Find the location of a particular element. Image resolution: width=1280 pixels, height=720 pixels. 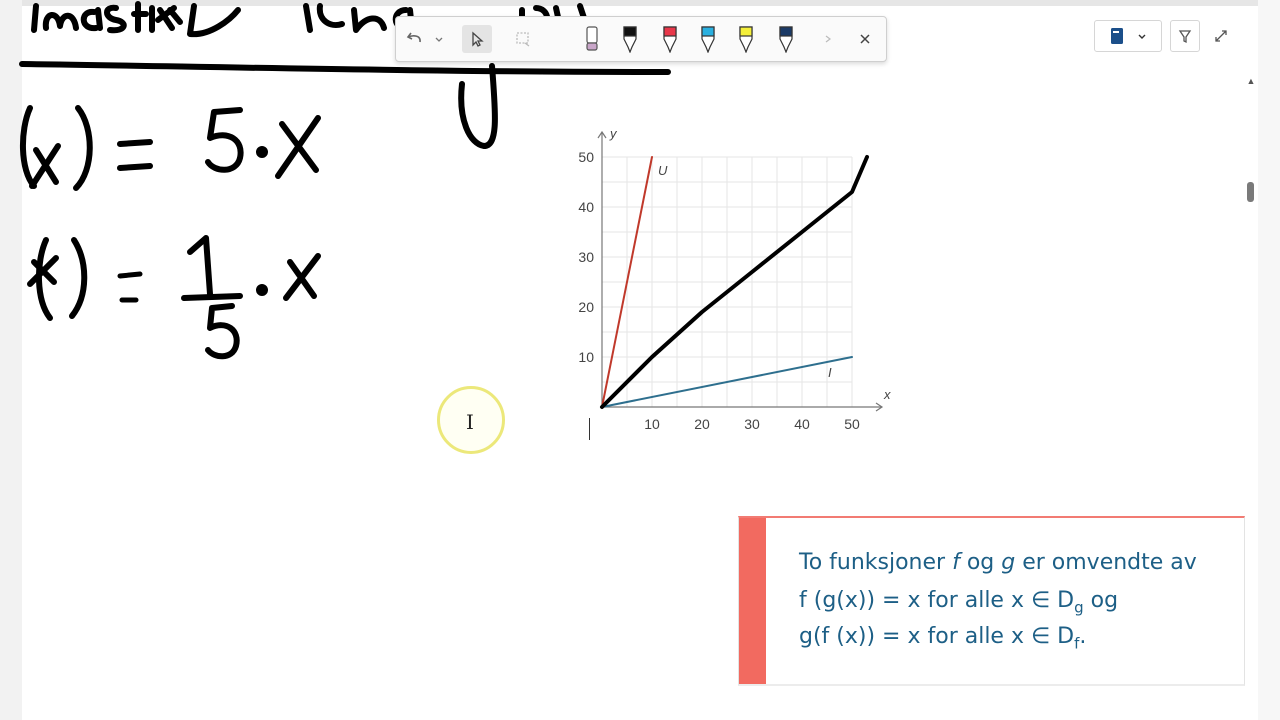

y-axis-label: y is located at coordinates (613, 133).